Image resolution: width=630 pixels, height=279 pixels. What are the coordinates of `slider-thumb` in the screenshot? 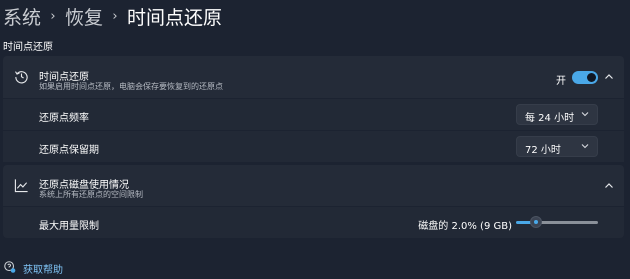 It's located at (536, 222).